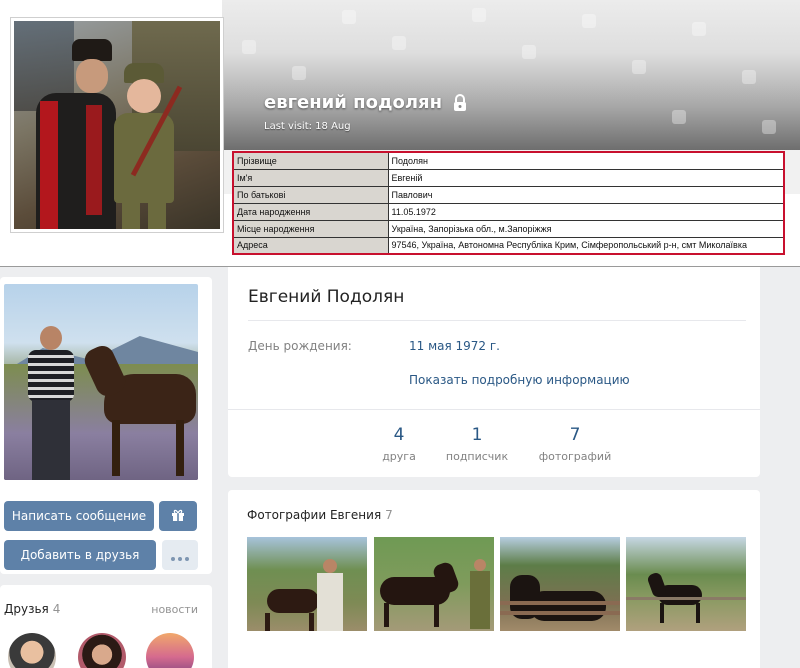 This screenshot has width=800, height=668. Describe the element at coordinates (101, 382) in the screenshot. I see `profile-photo` at that location.